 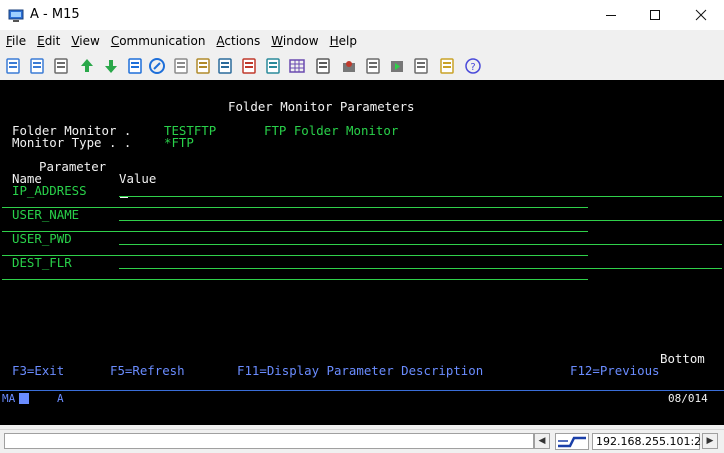 I want to click on menu-help: Help, so click(x=343, y=41).